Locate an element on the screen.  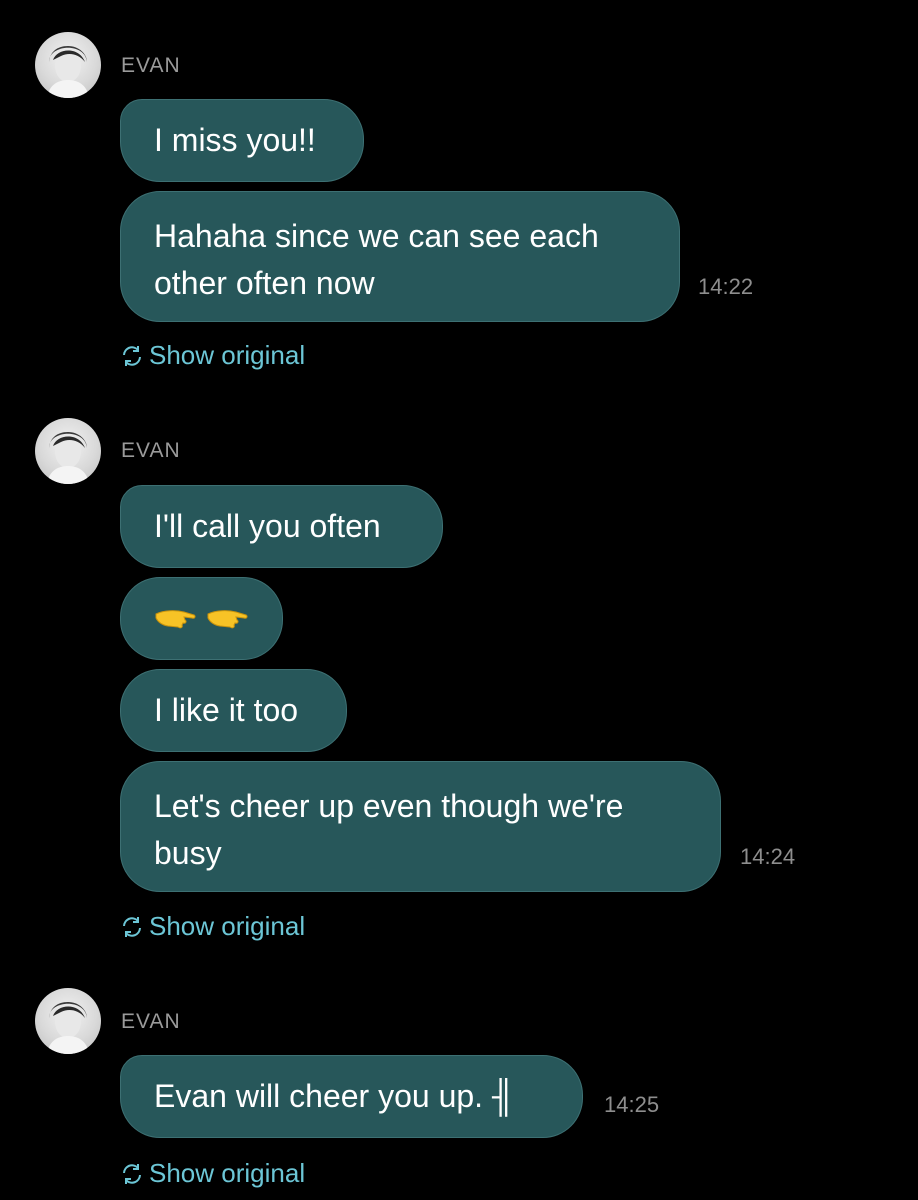
emoji-message is located at coordinates (201, 619).